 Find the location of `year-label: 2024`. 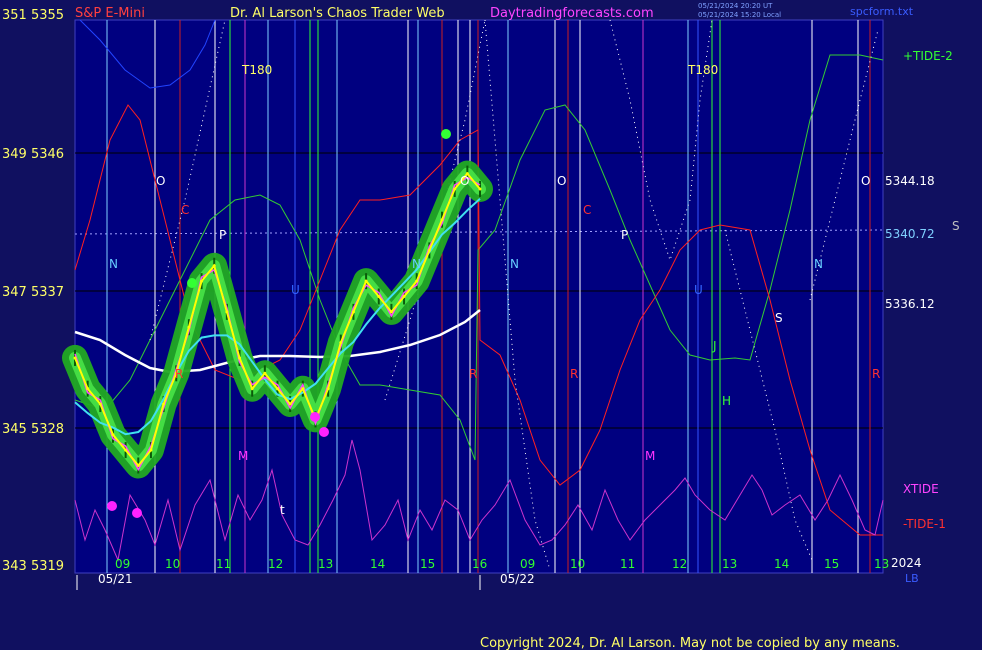

year-label: 2024 is located at coordinates (906, 563).